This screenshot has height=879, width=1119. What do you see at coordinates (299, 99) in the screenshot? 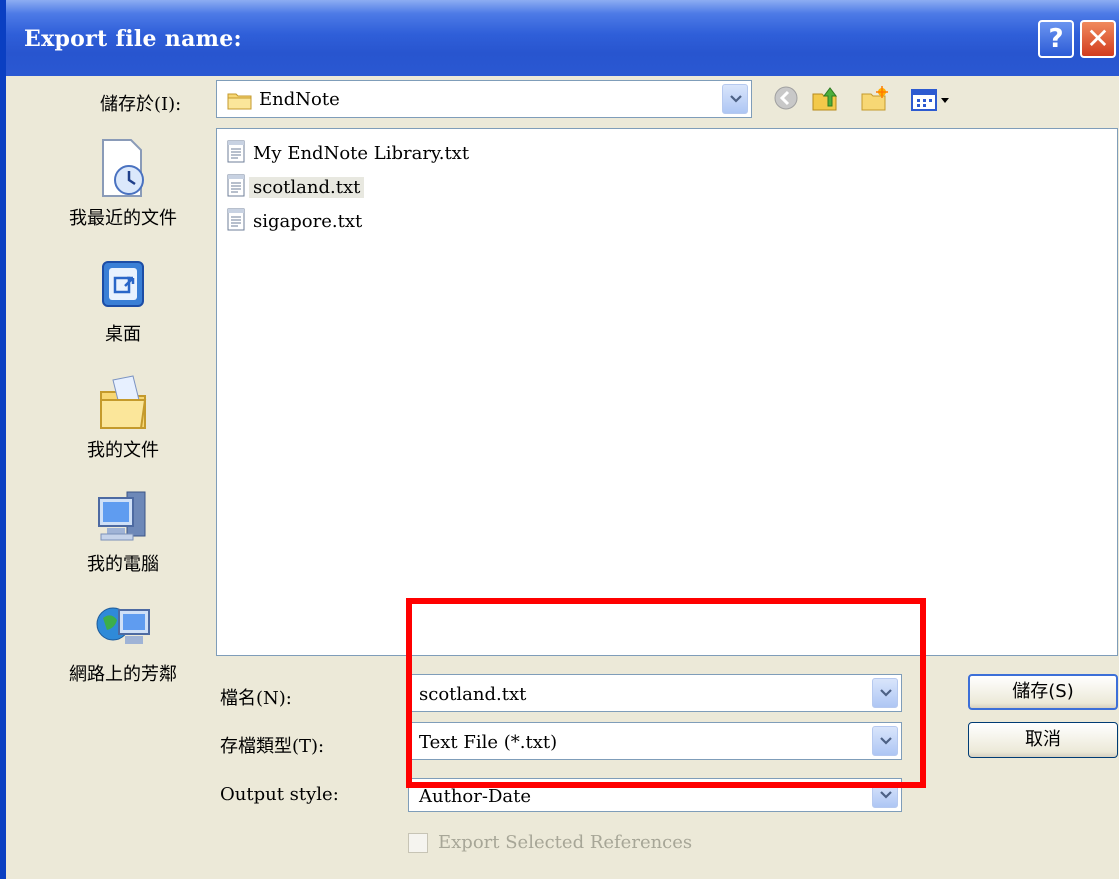
I see `save-in-value: EndNote` at bounding box center [299, 99].